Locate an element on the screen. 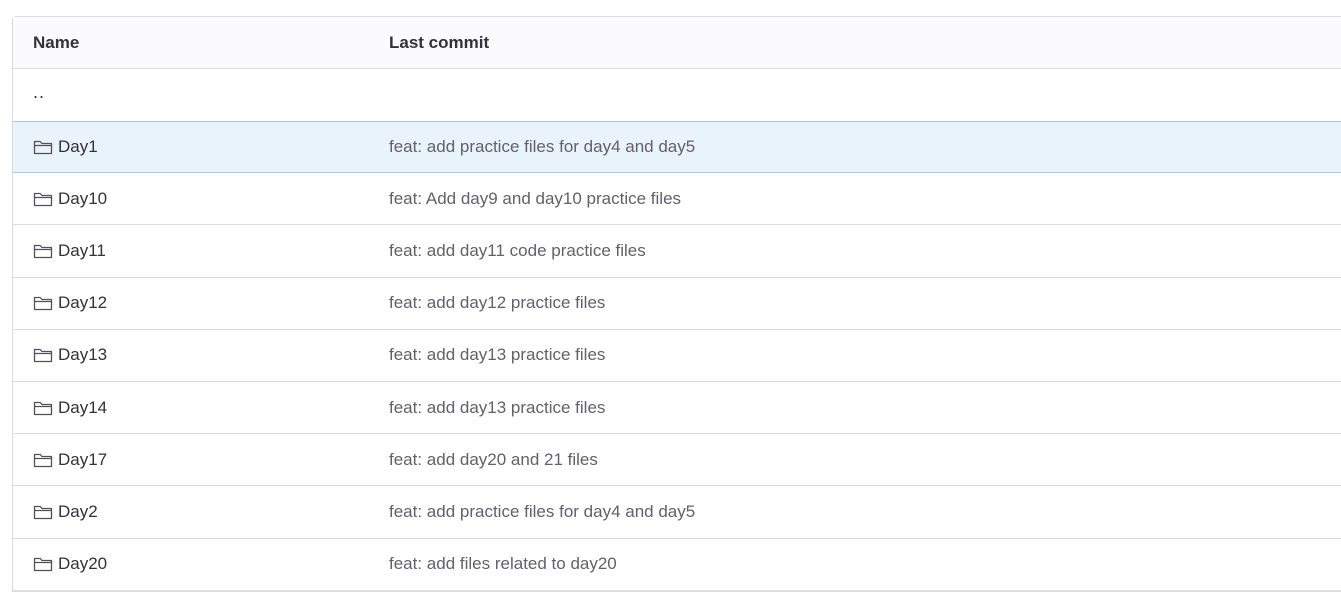 This screenshot has height=599, width=1341. folder-name-link: Day1 is located at coordinates (78, 147).